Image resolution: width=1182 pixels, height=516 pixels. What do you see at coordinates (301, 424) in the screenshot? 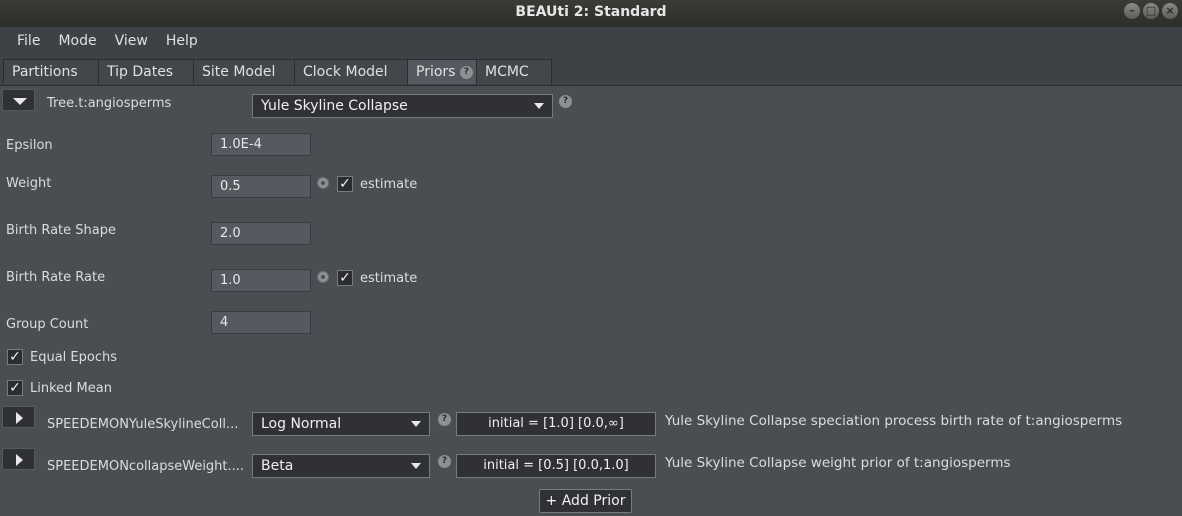
I see `prior-distribution-value: Log Normal` at bounding box center [301, 424].